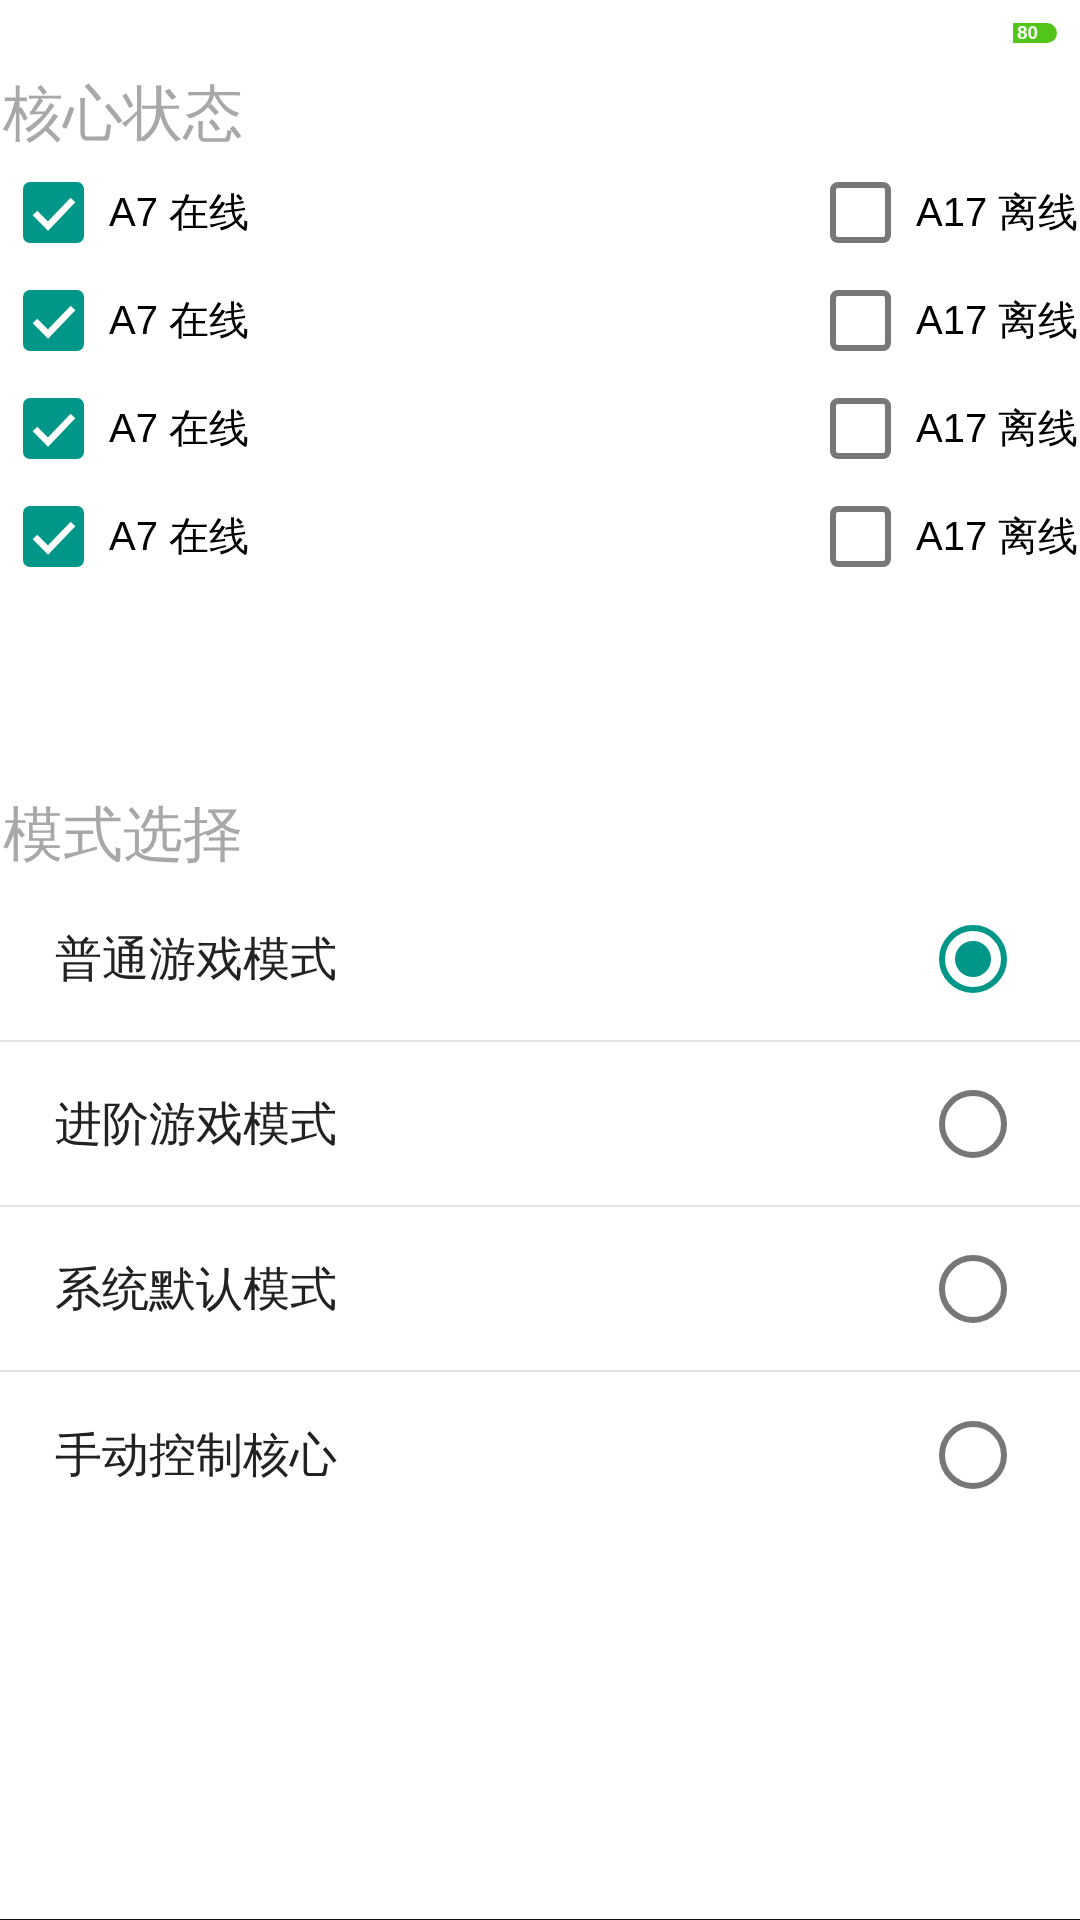 The image size is (1080, 1920). I want to click on battery-indicator: 80, so click(1035, 33).